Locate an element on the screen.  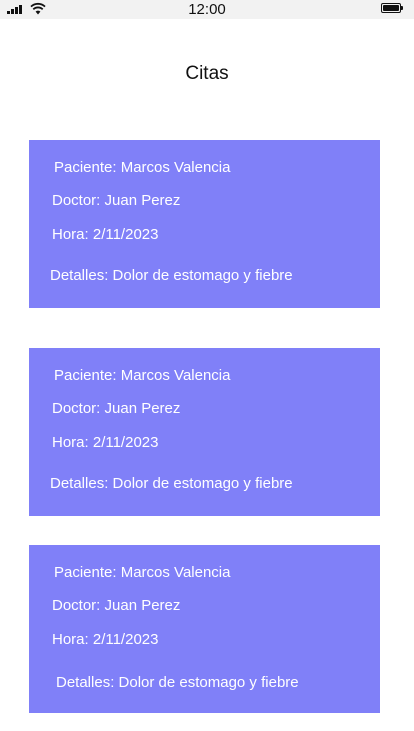
status-time: 12:00 is located at coordinates (207, 9).